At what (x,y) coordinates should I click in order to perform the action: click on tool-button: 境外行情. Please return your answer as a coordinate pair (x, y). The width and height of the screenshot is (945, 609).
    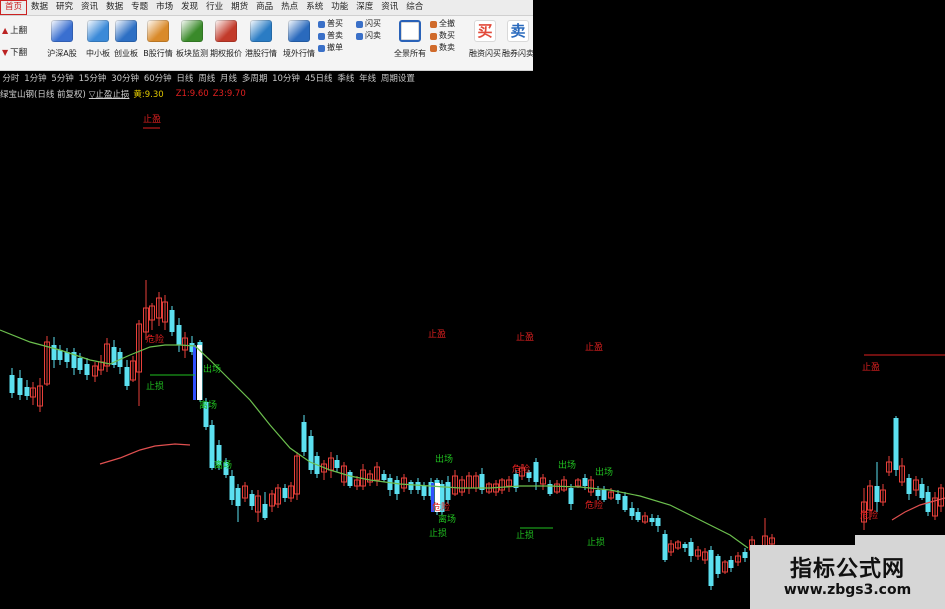
    Looking at the image, I should click on (299, 43).